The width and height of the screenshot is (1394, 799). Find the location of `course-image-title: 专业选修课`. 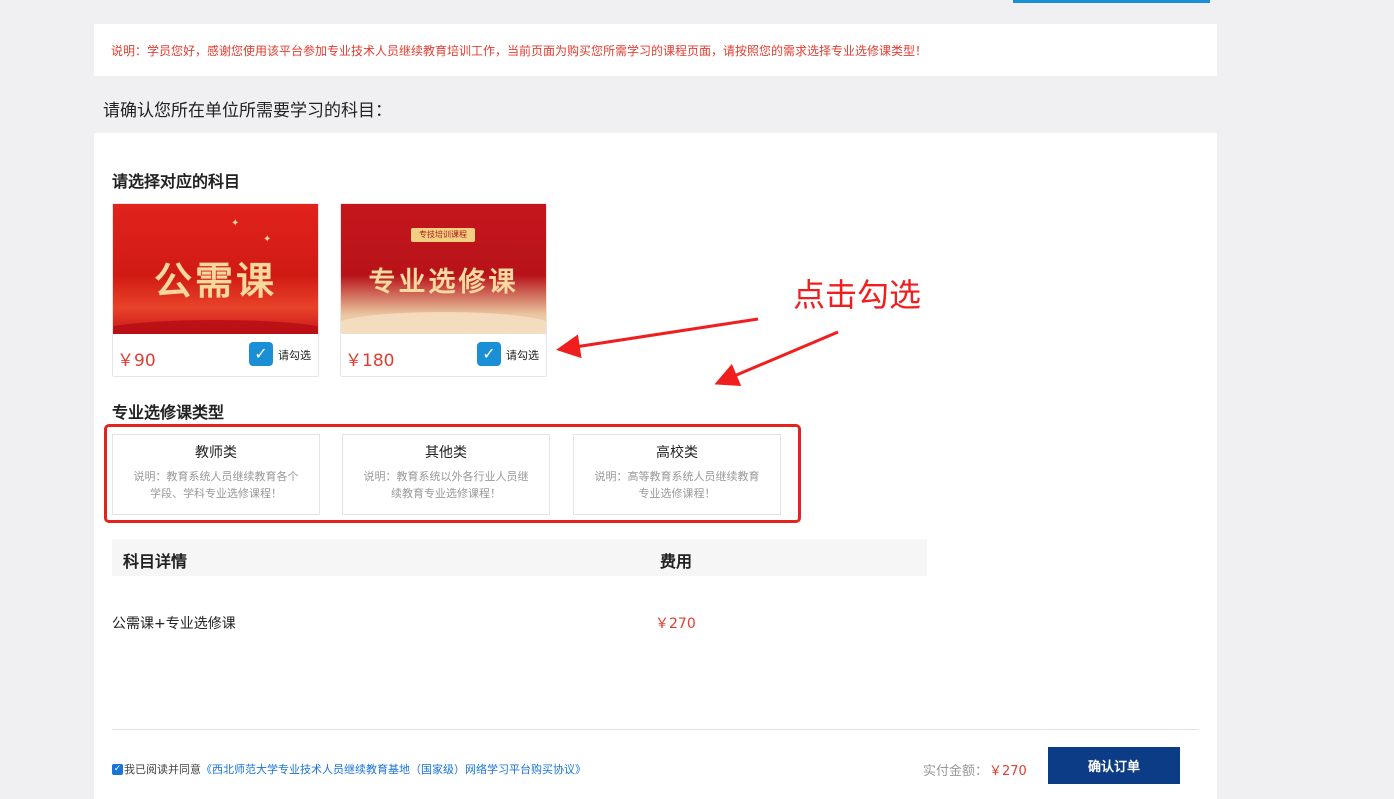

course-image-title: 专业选修课 is located at coordinates (443, 282).